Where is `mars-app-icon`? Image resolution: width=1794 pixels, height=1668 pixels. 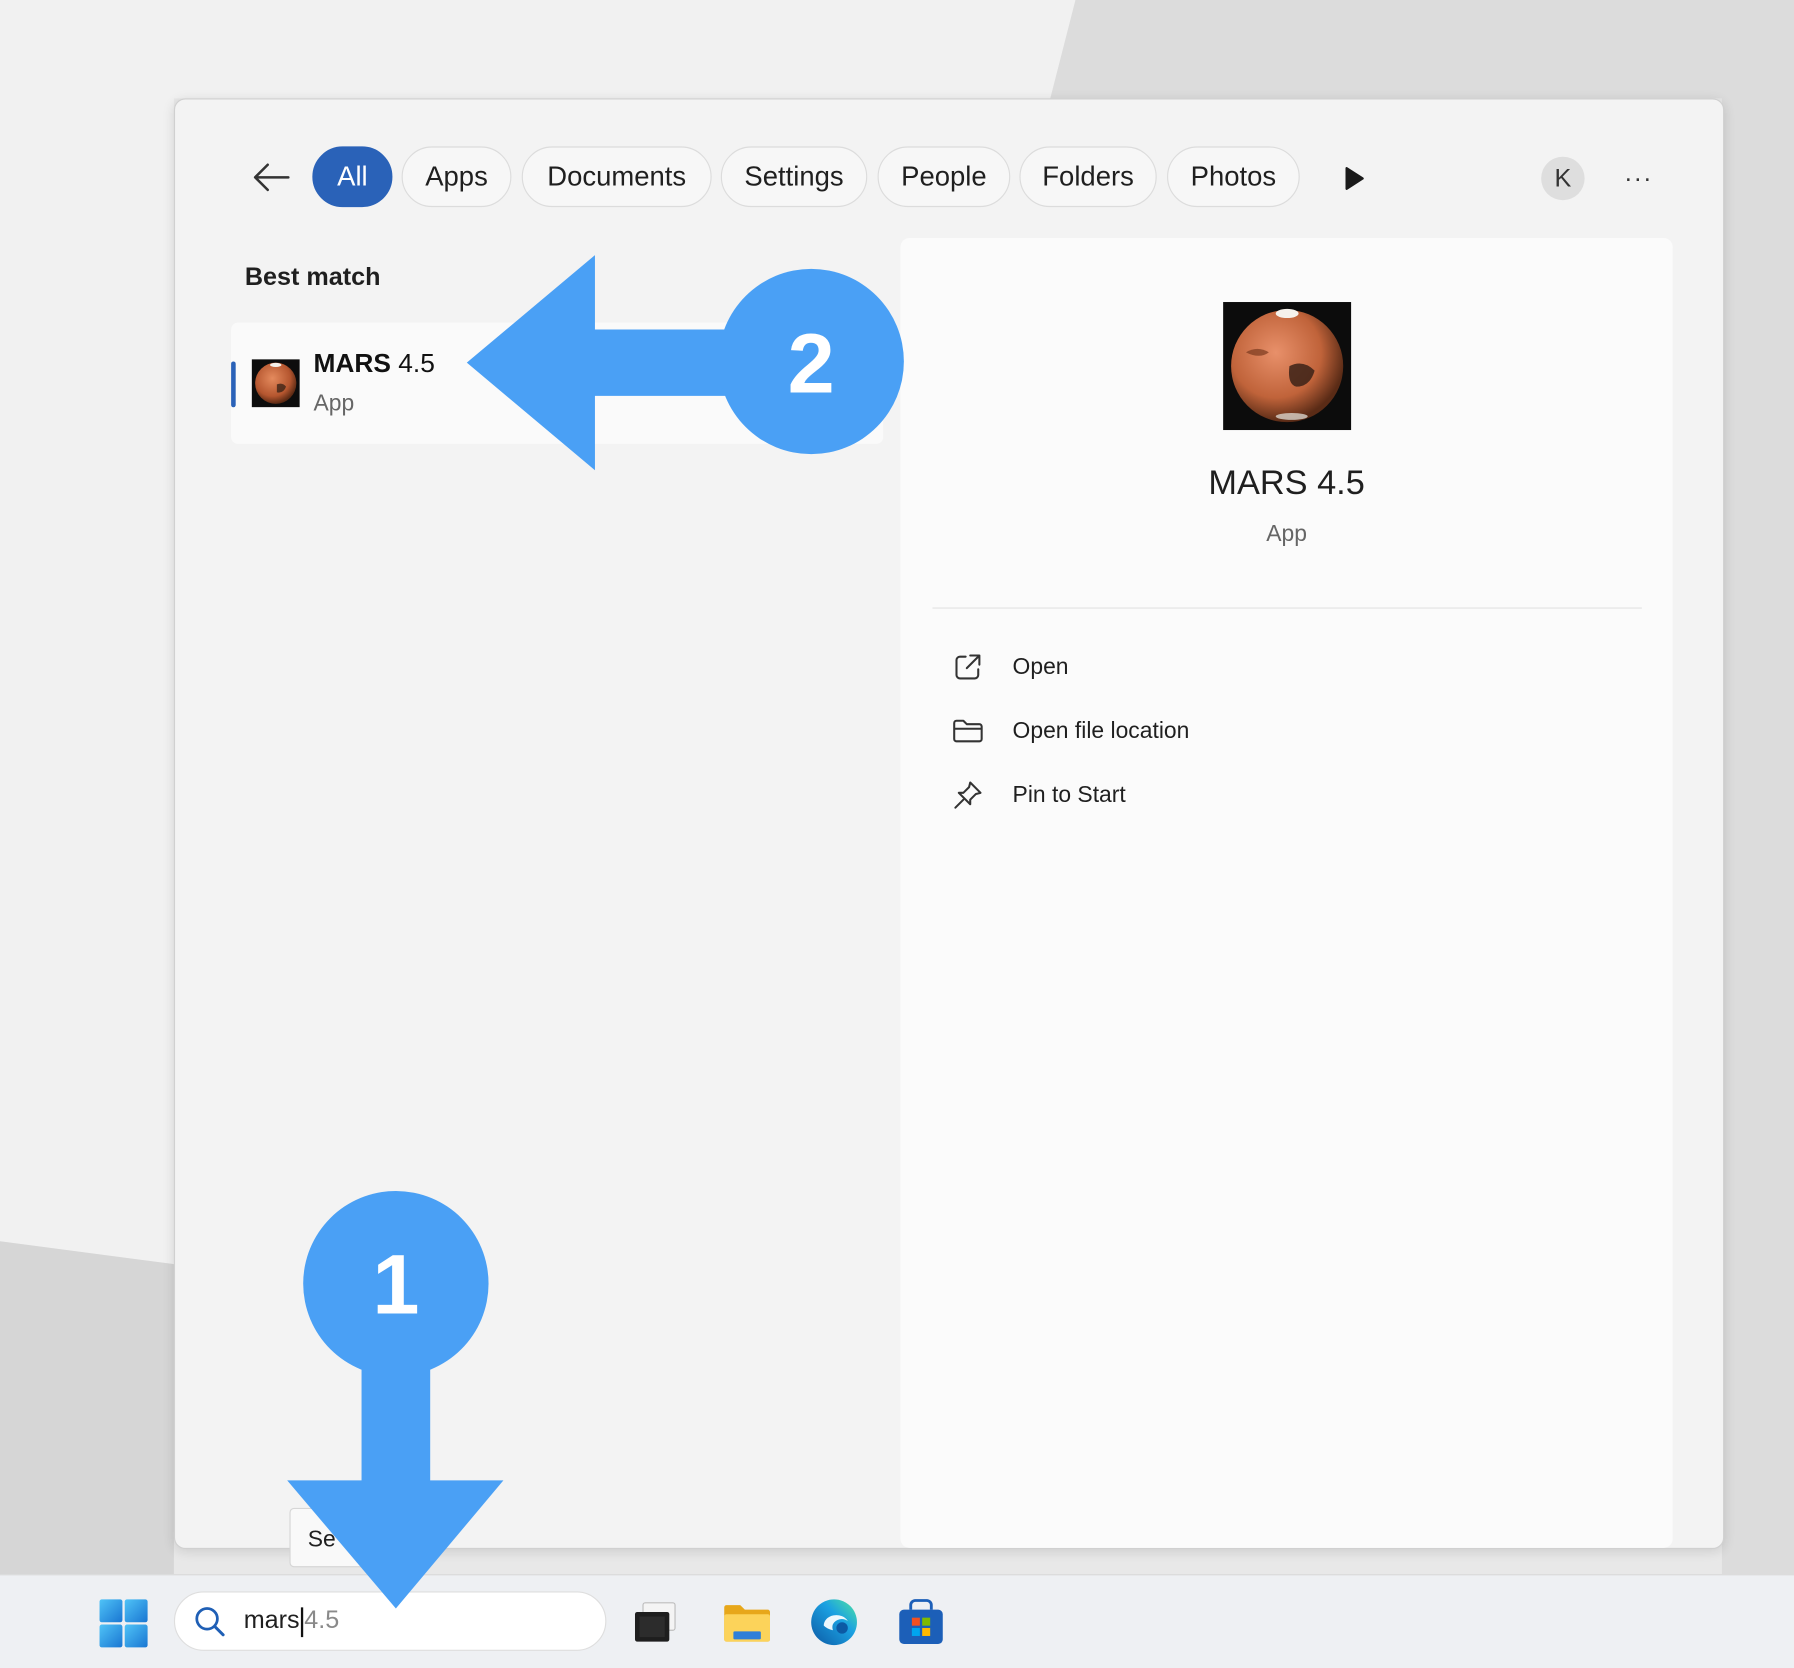
mars-app-icon is located at coordinates (275, 383).